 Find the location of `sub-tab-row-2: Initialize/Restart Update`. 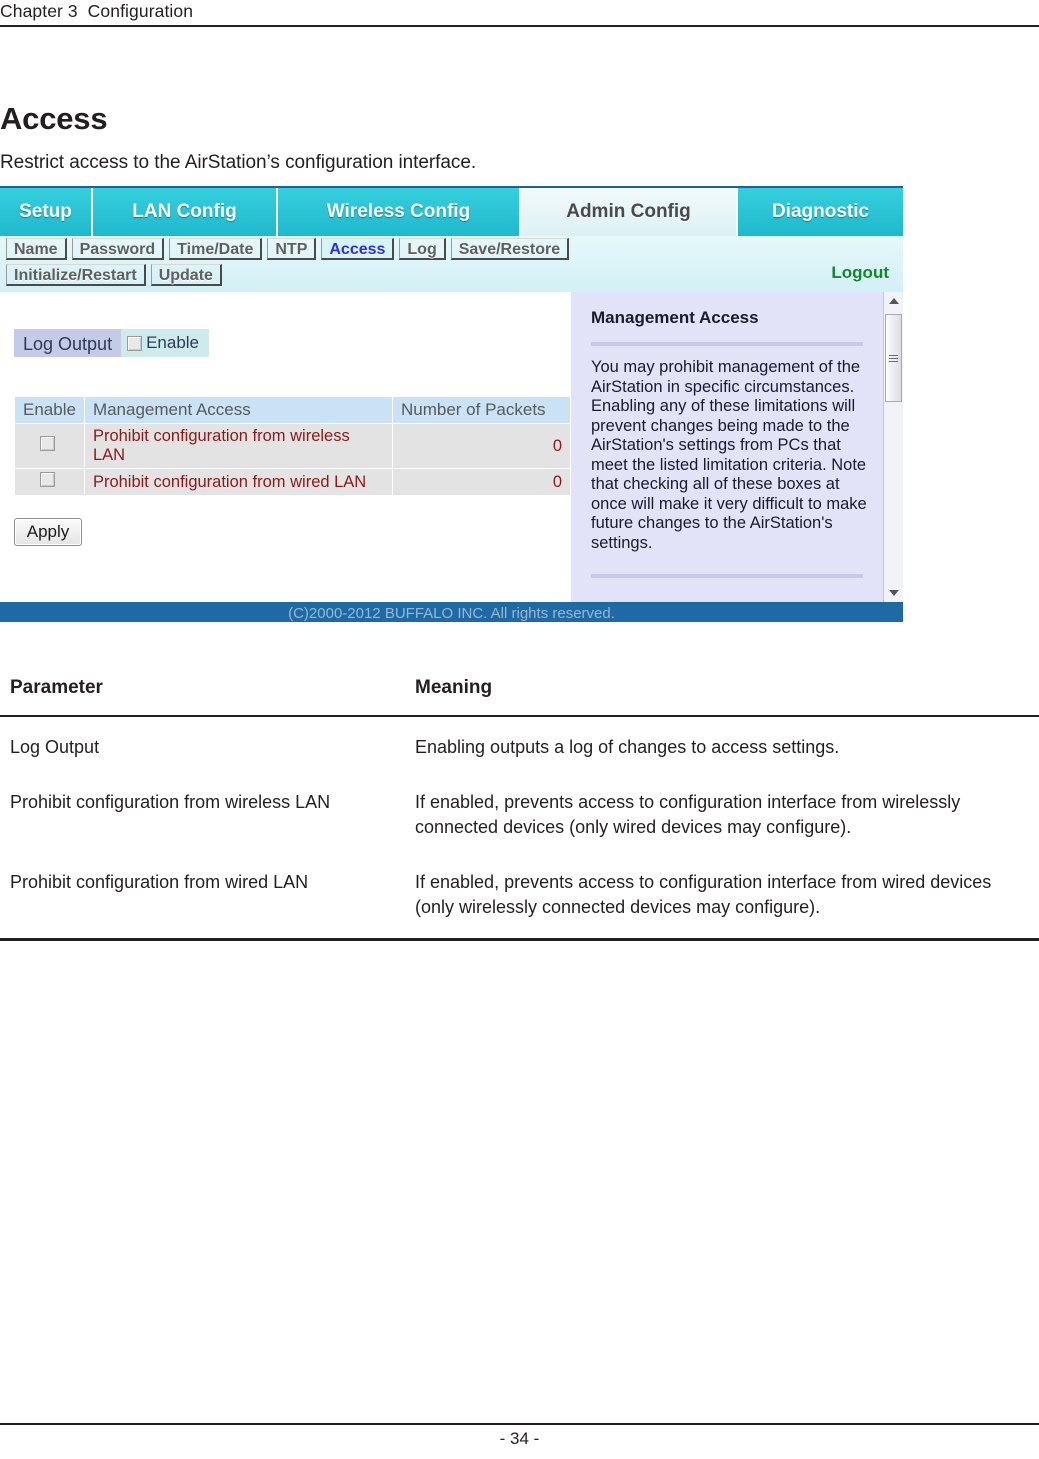

sub-tab-row-2: Initialize/Restart Update is located at coordinates (454, 277).